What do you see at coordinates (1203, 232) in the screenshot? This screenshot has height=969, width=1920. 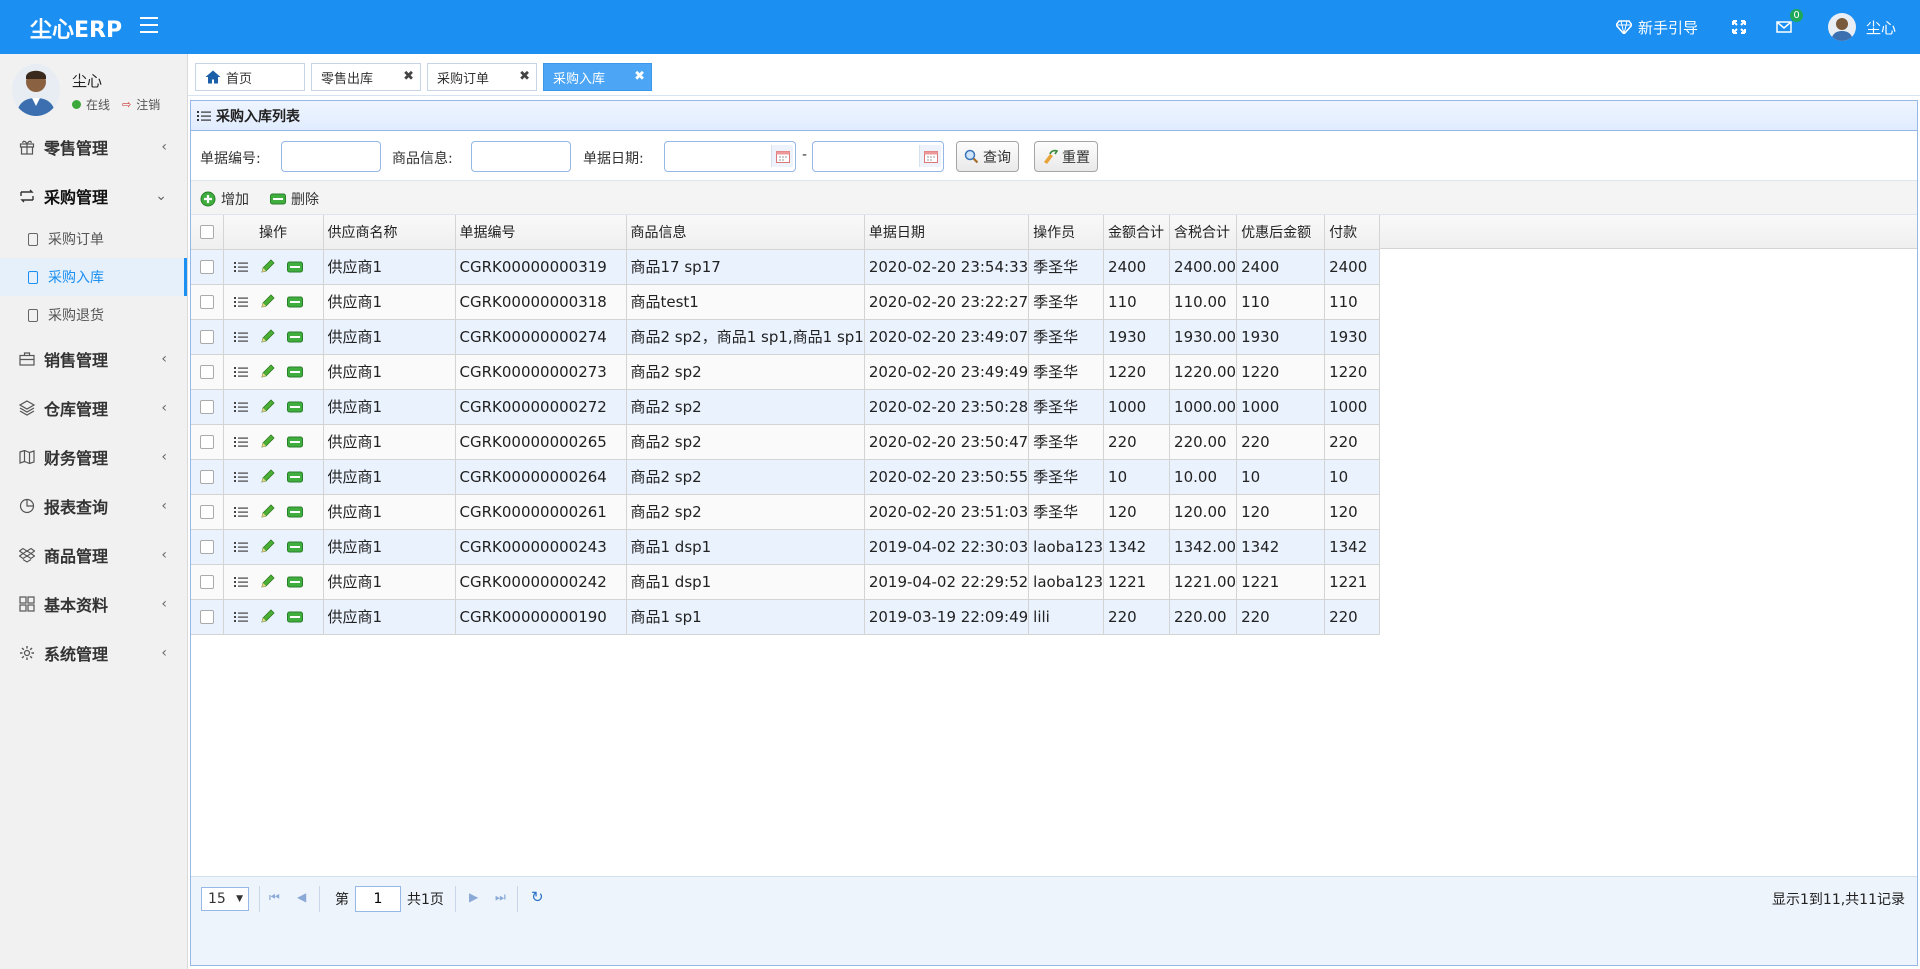 I see `column-header: 含税合计` at bounding box center [1203, 232].